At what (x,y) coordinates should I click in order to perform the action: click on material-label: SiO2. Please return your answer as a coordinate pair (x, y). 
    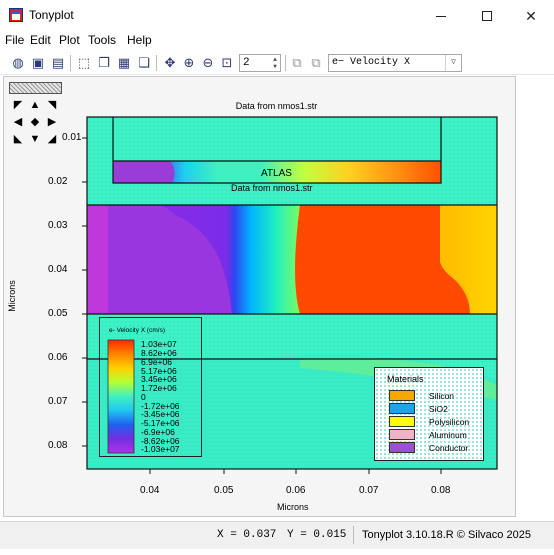
    Looking at the image, I should click on (438, 409).